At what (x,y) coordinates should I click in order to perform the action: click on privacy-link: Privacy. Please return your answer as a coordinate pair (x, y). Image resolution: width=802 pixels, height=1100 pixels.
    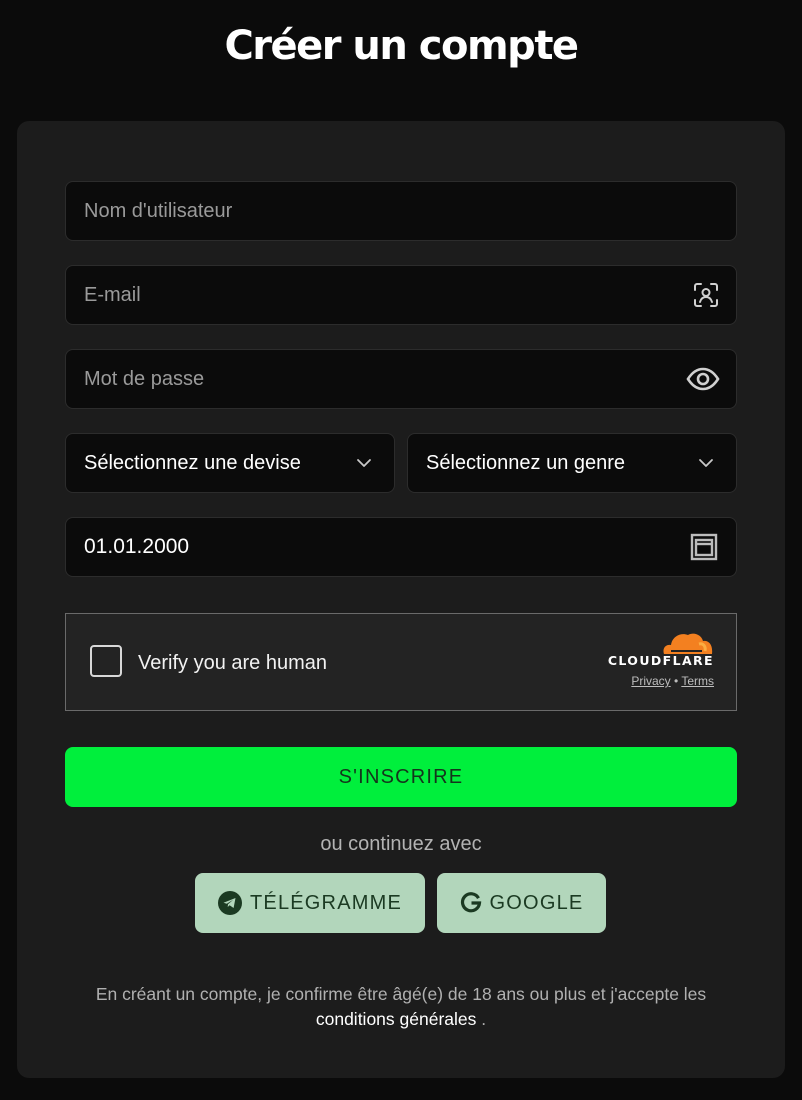
    Looking at the image, I should click on (650, 681).